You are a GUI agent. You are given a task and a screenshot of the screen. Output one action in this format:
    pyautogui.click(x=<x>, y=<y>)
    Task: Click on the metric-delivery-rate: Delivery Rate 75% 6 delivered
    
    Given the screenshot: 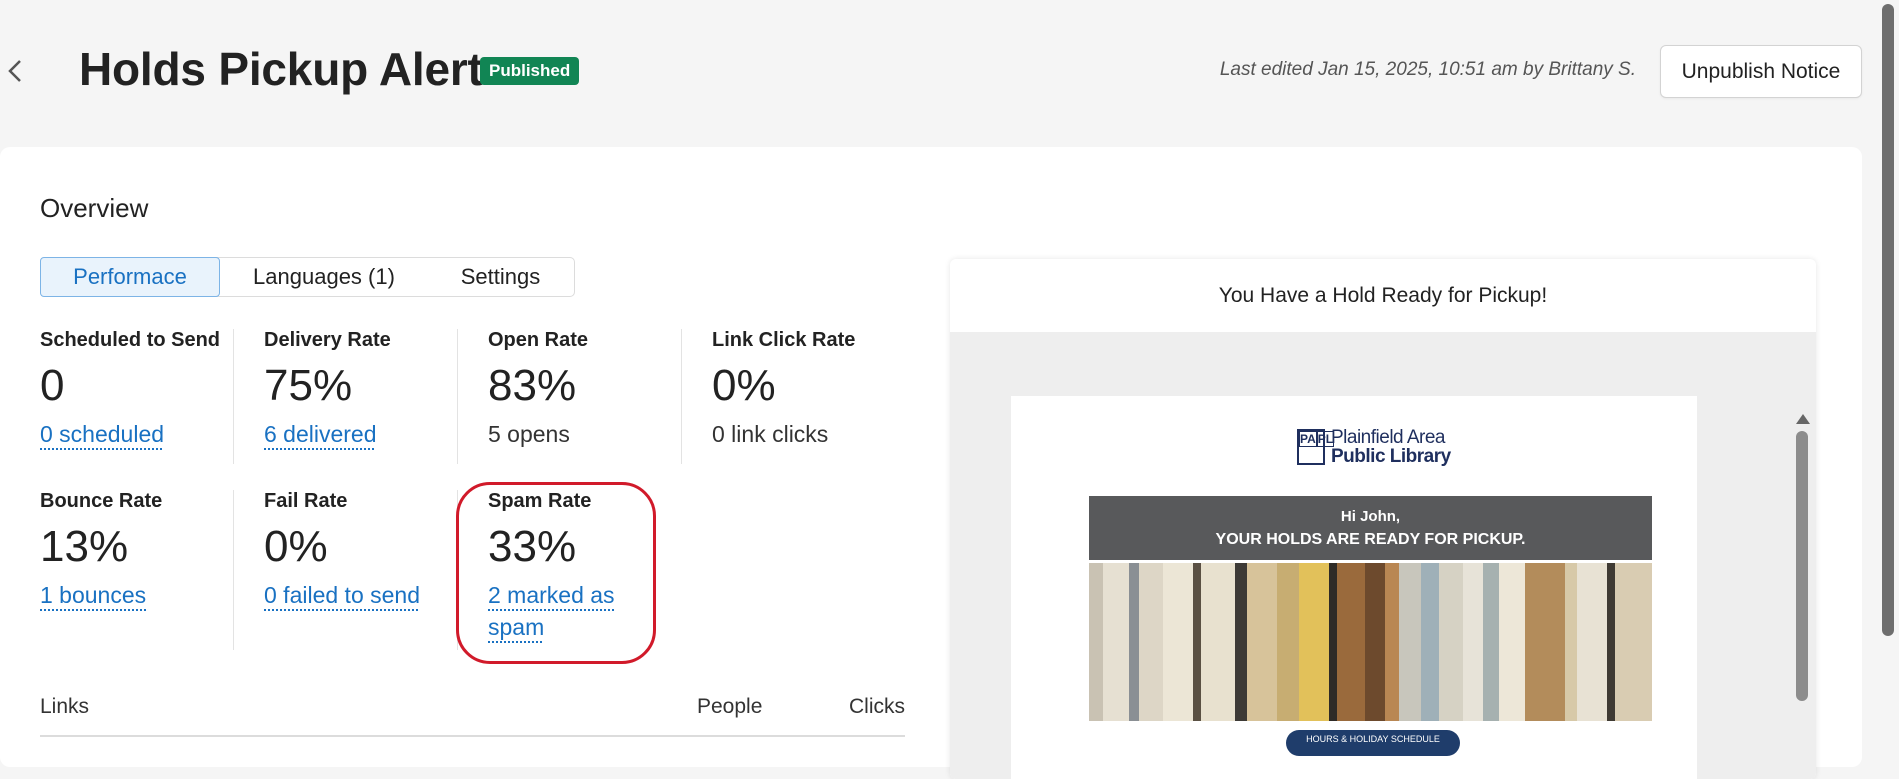 What is the action you would take?
    pyautogui.click(x=327, y=389)
    